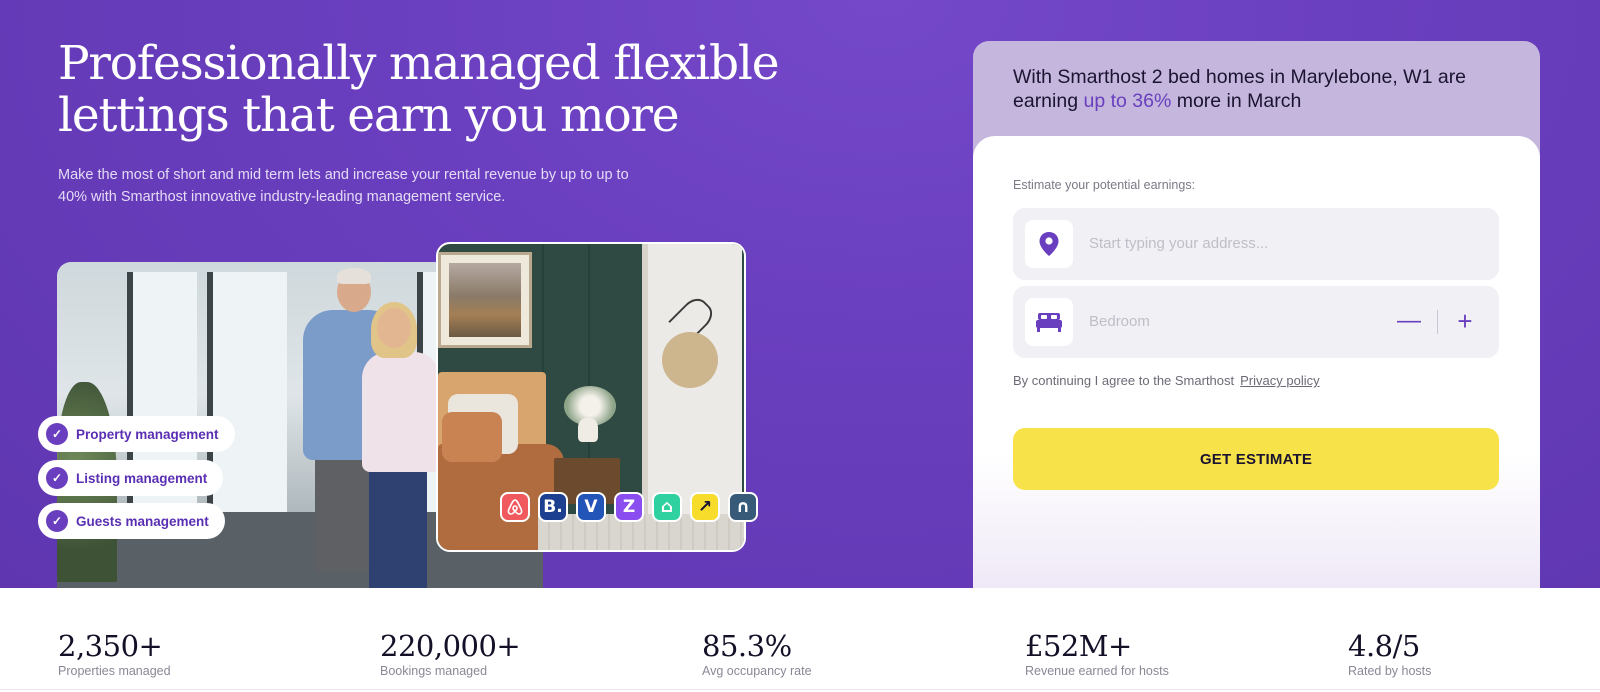 The width and height of the screenshot is (1600, 692). I want to click on stat-revenue: £52M+ Revenue earned for hosts, so click(1097, 654).